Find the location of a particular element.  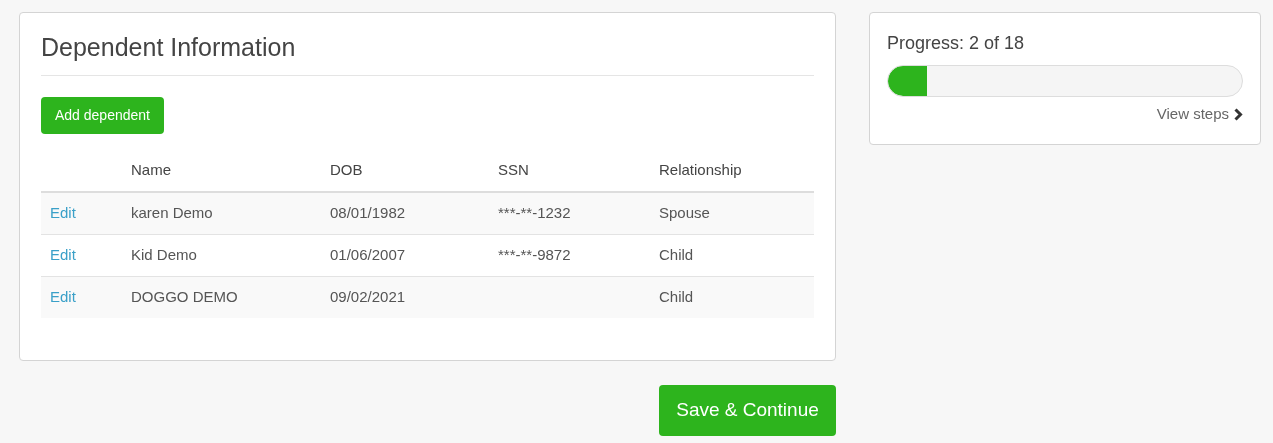

chevron-right-icon is located at coordinates (1238, 114).